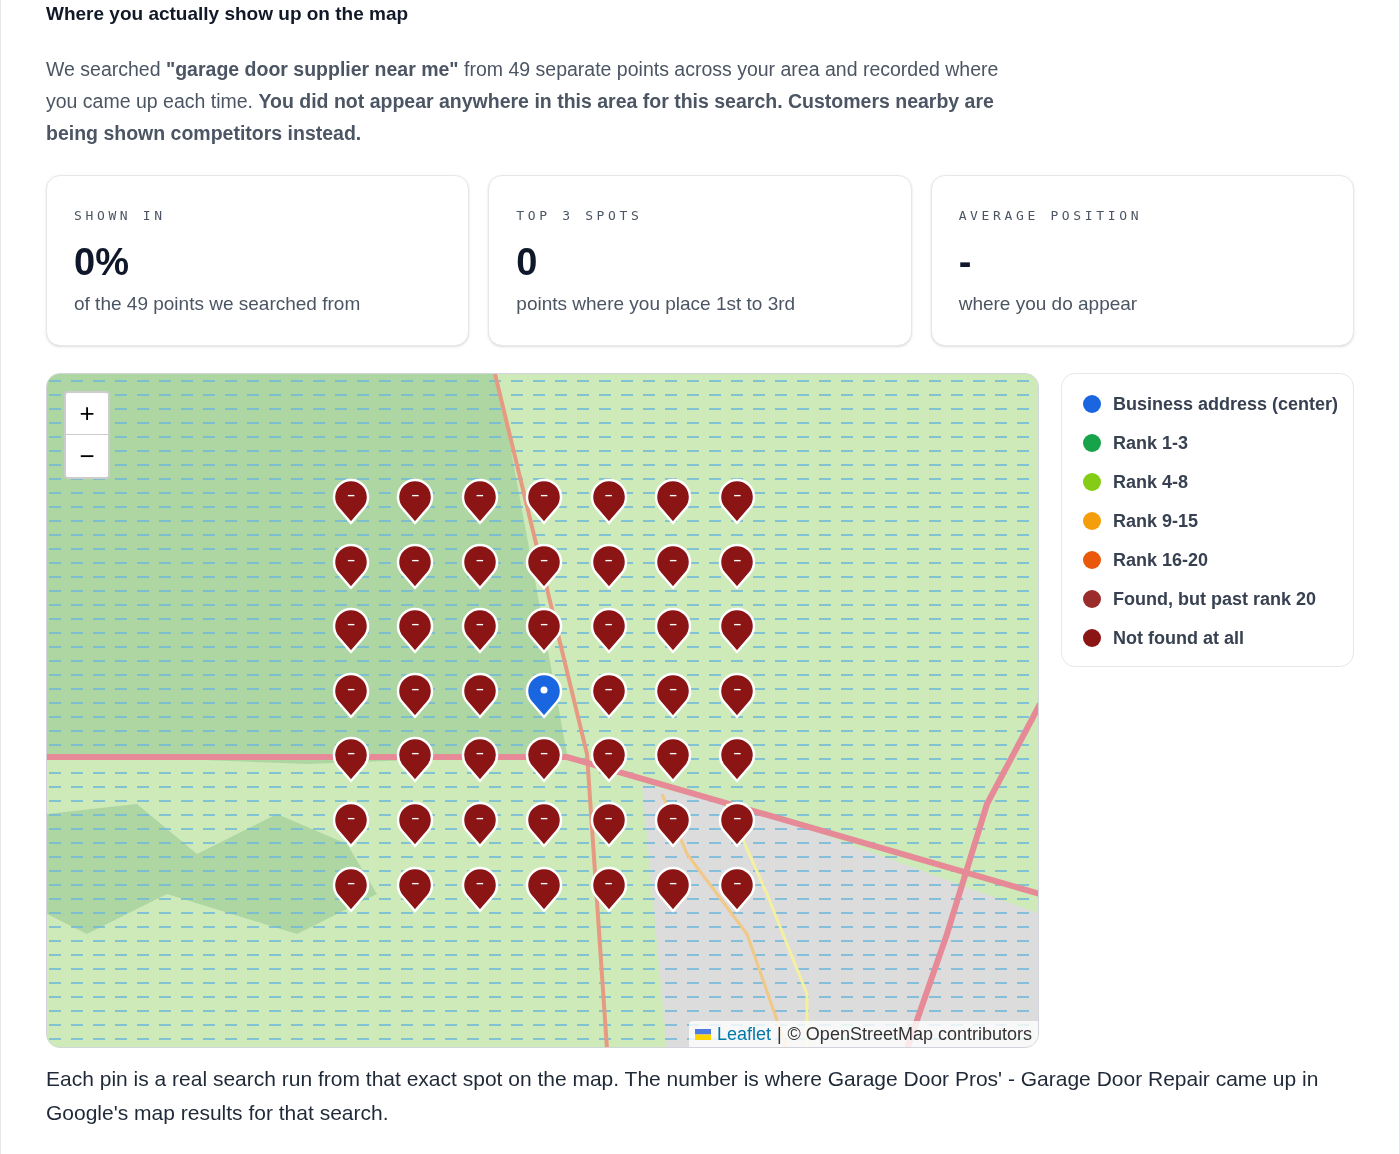 This screenshot has height=1154, width=1400. What do you see at coordinates (218, 303) in the screenshot?
I see `stat-caption: of the 49 points we searched from` at bounding box center [218, 303].